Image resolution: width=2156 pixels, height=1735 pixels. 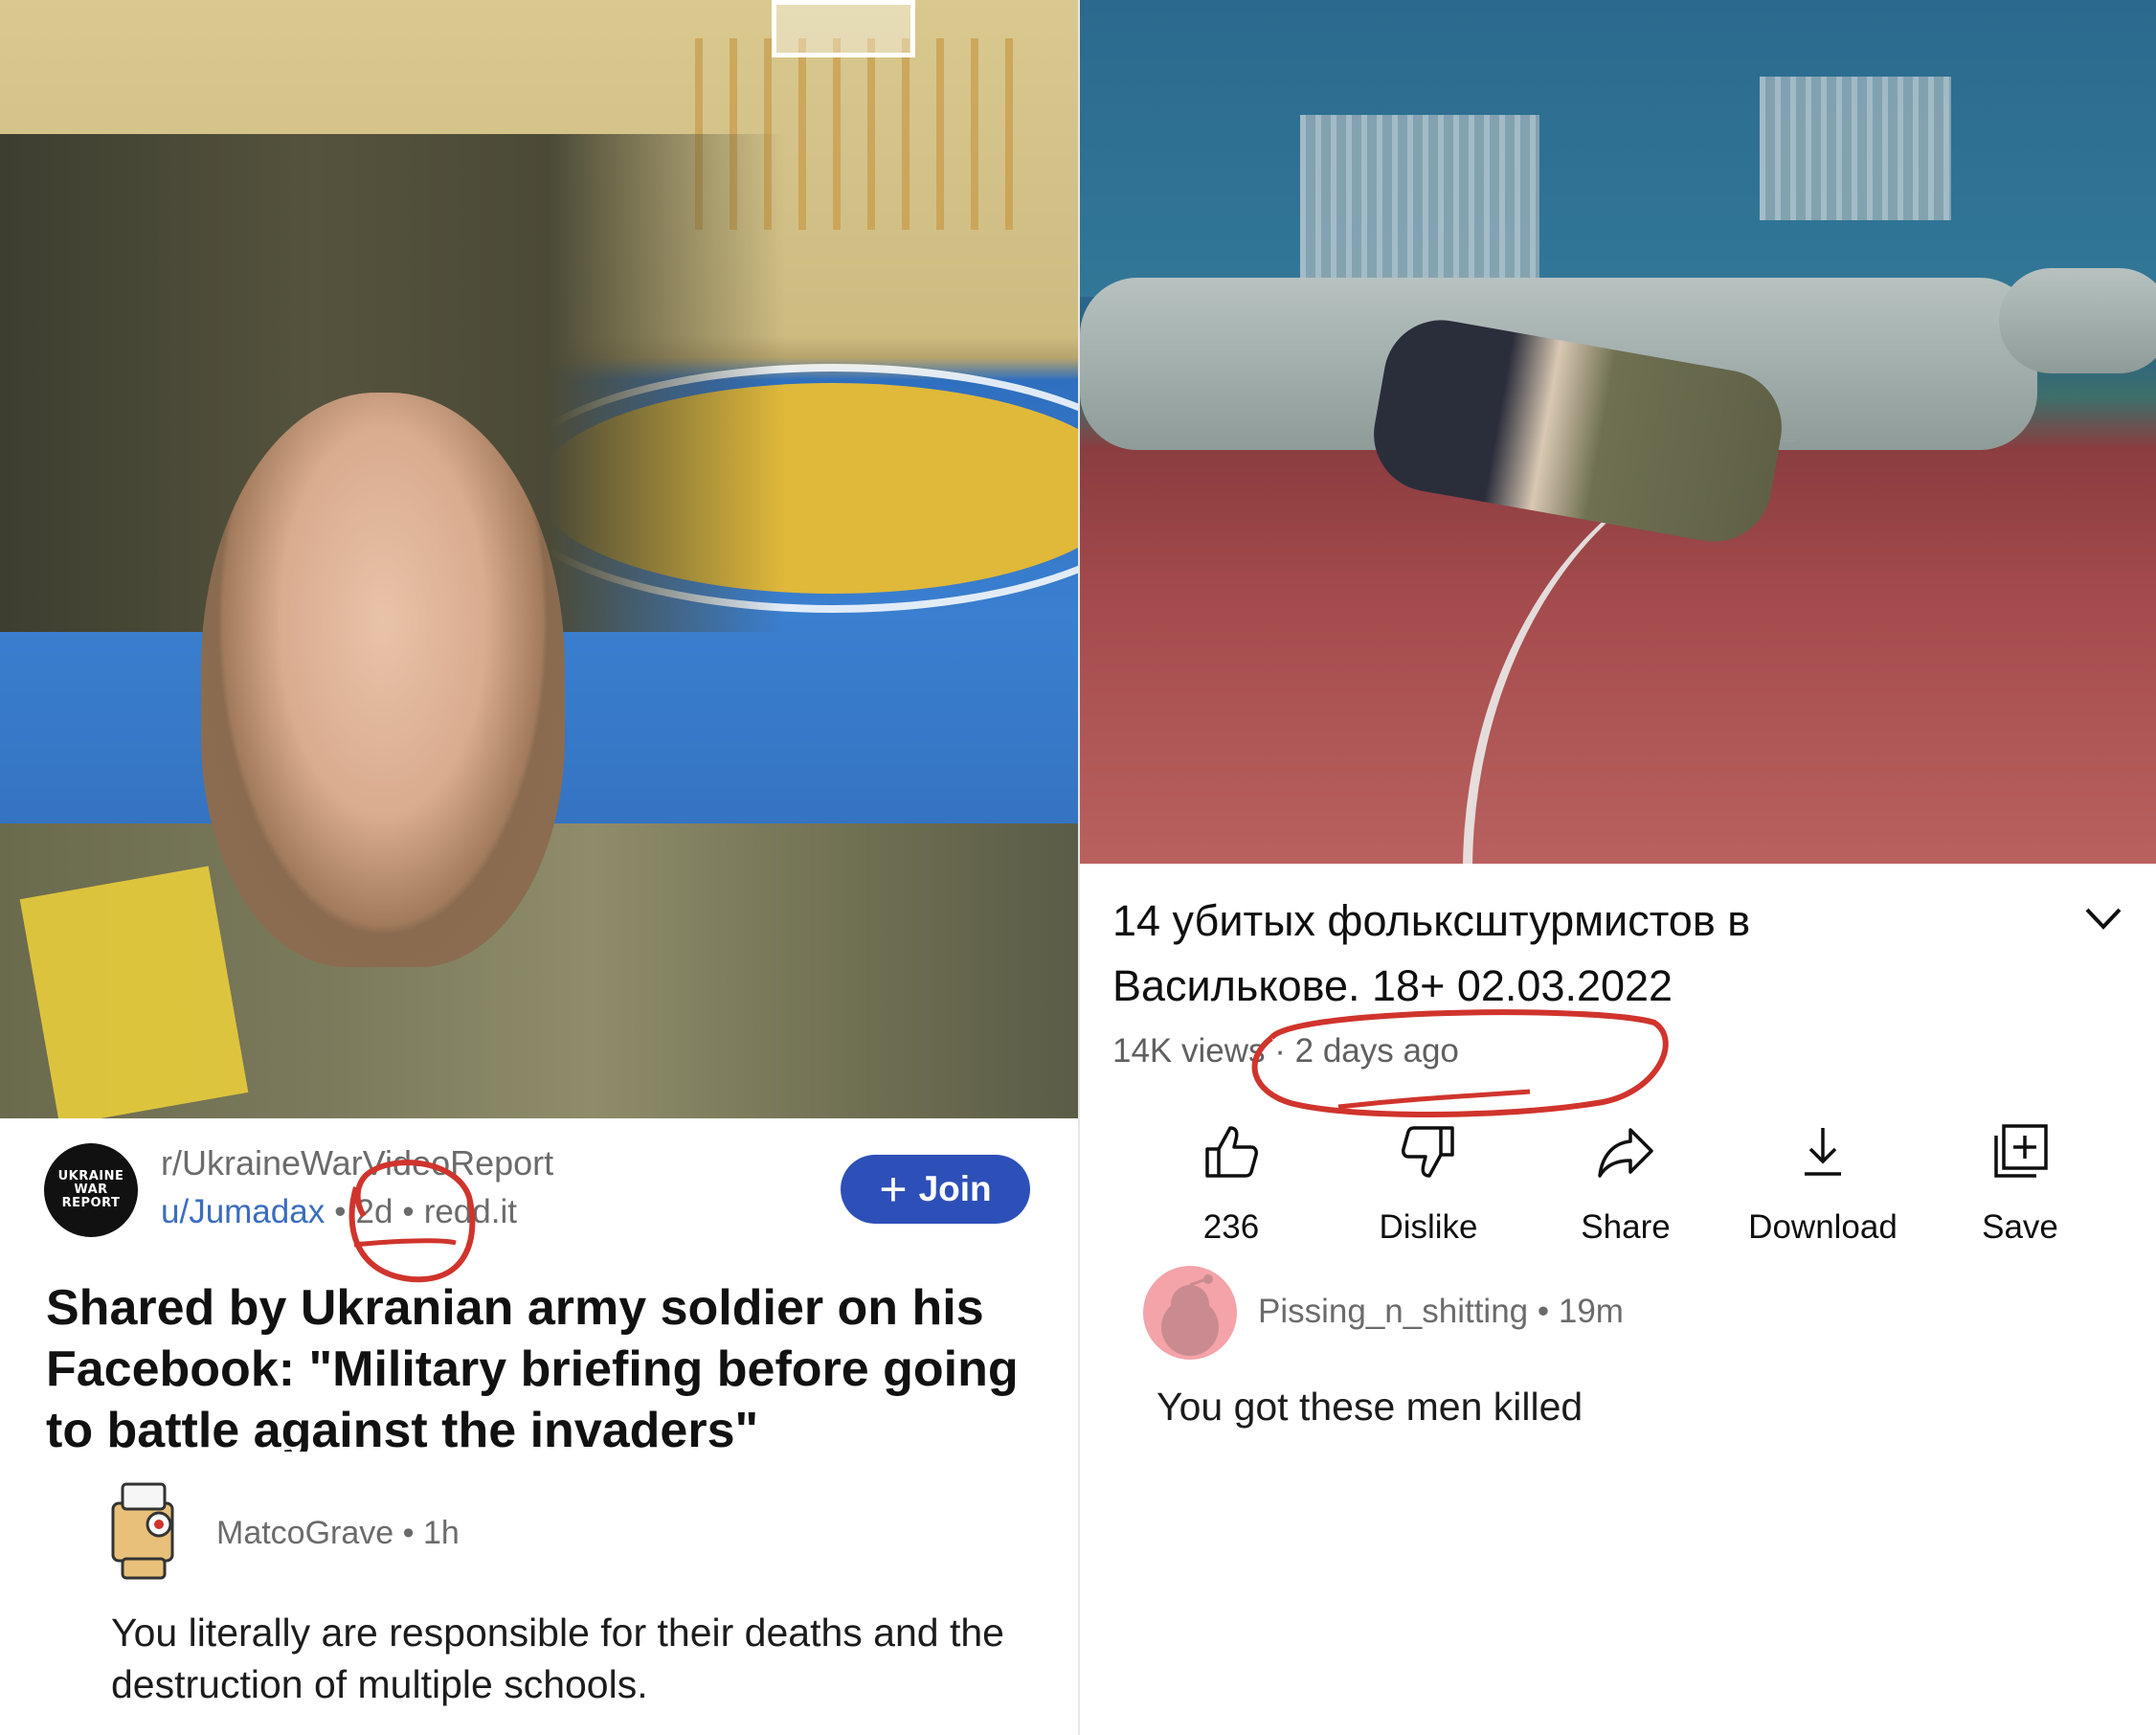 I want to click on upload-age: 2 days ago, so click(x=1376, y=1051).